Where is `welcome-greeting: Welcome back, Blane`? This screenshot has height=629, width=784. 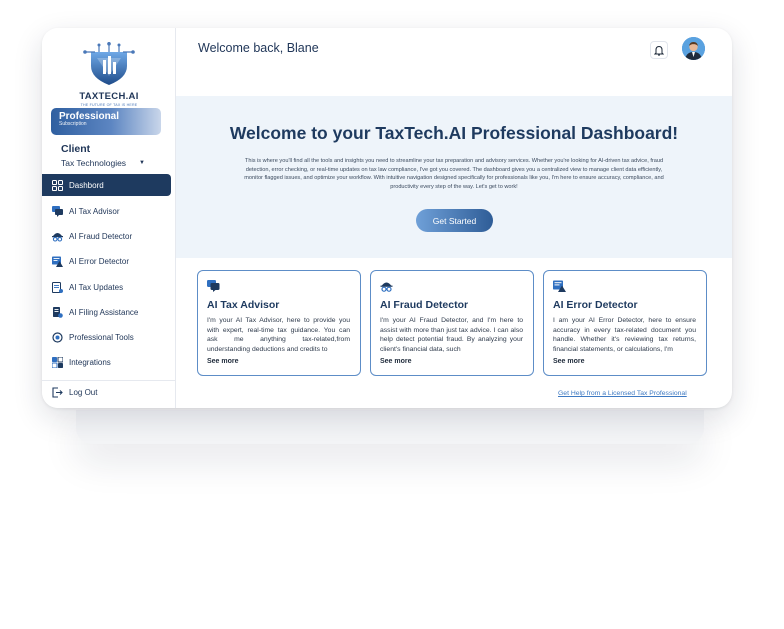 welcome-greeting: Welcome back, Blane is located at coordinates (258, 48).